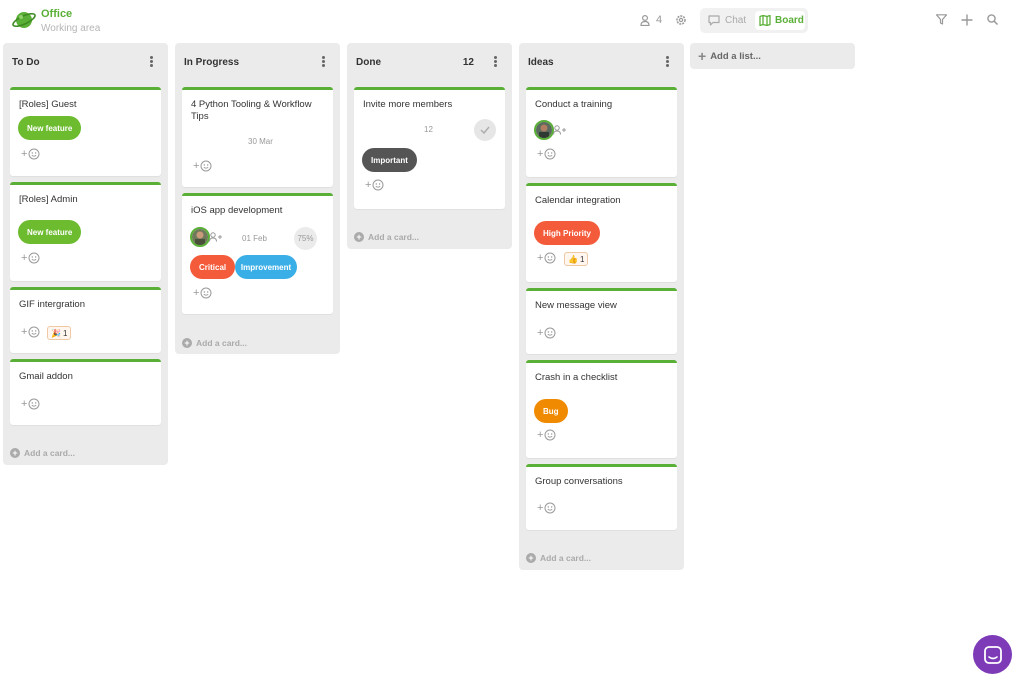 This screenshot has width=1024, height=686. Describe the element at coordinates (26, 62) in the screenshot. I see `list-title: To Do` at that location.